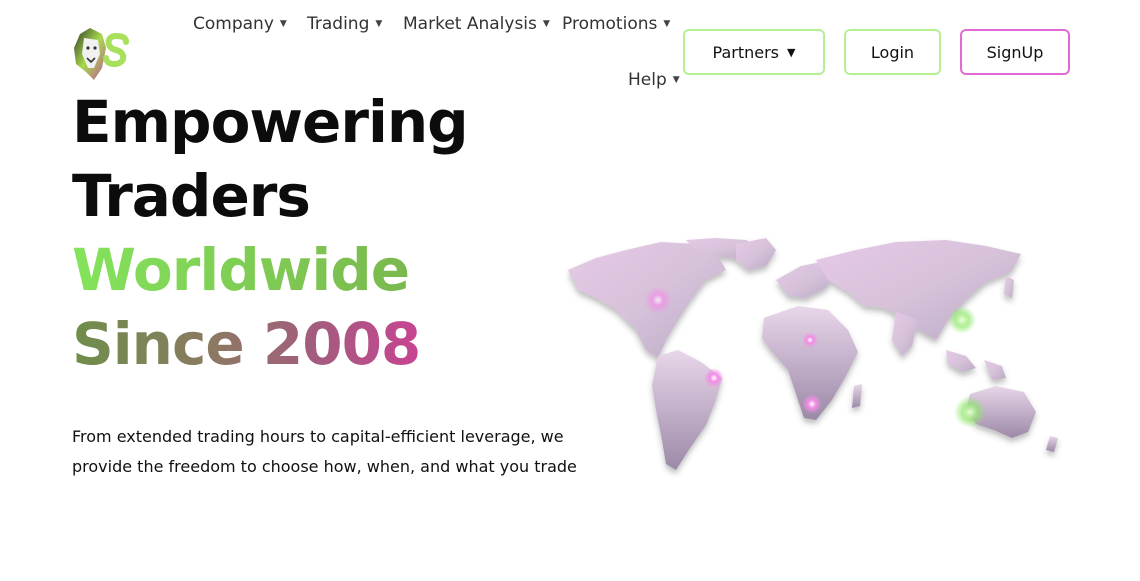 This screenshot has width=1140, height=581. I want to click on login-button: Login, so click(892, 52).